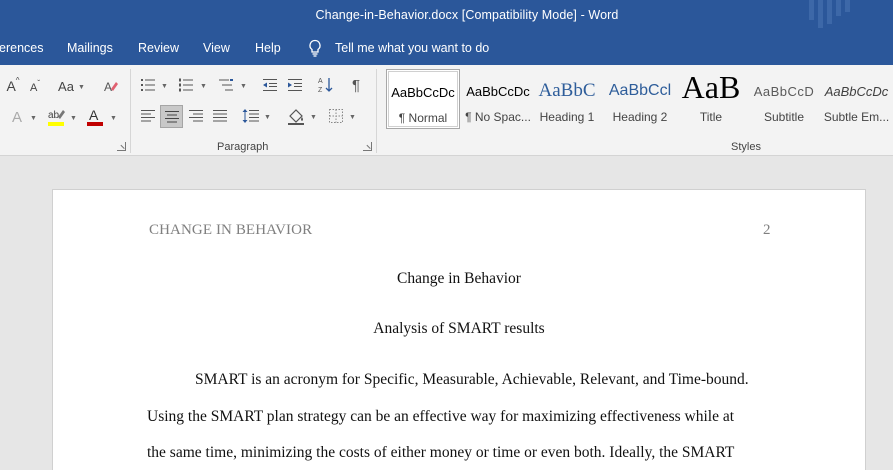 Image resolution: width=893 pixels, height=470 pixels. I want to click on highlighter-icon: ab, so click(56, 118).